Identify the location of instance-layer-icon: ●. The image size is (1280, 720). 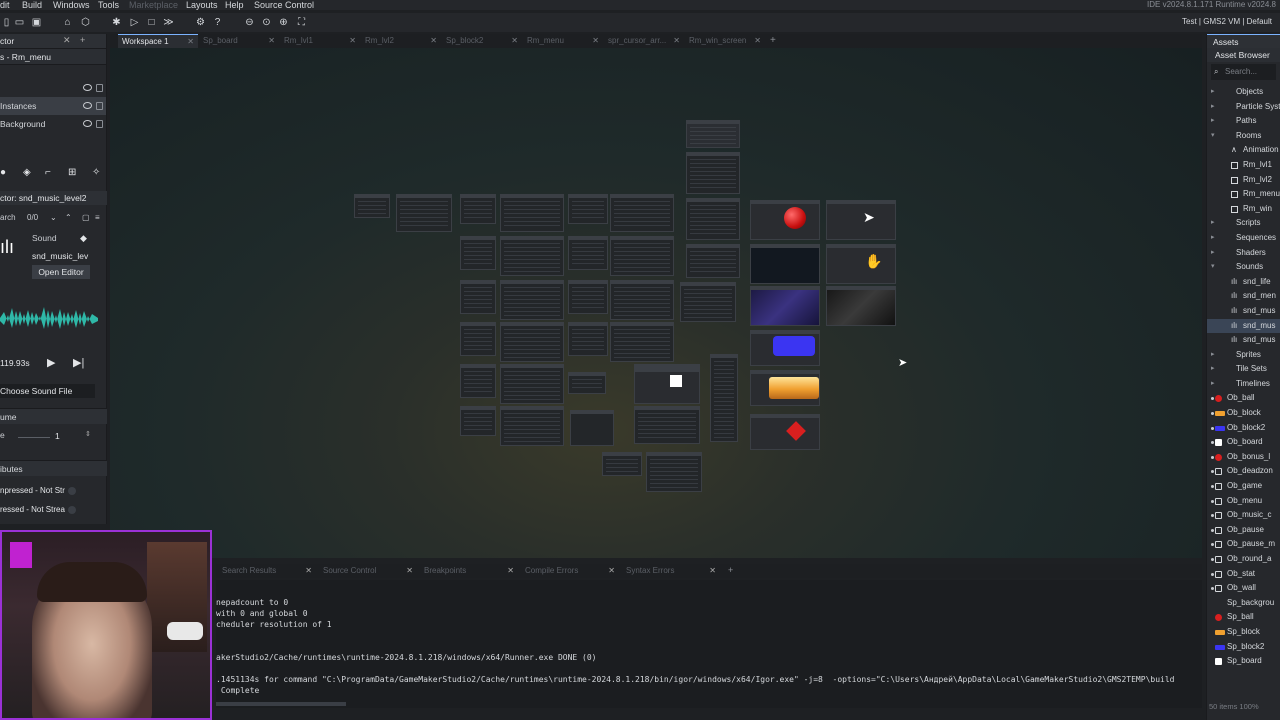
(3, 172).